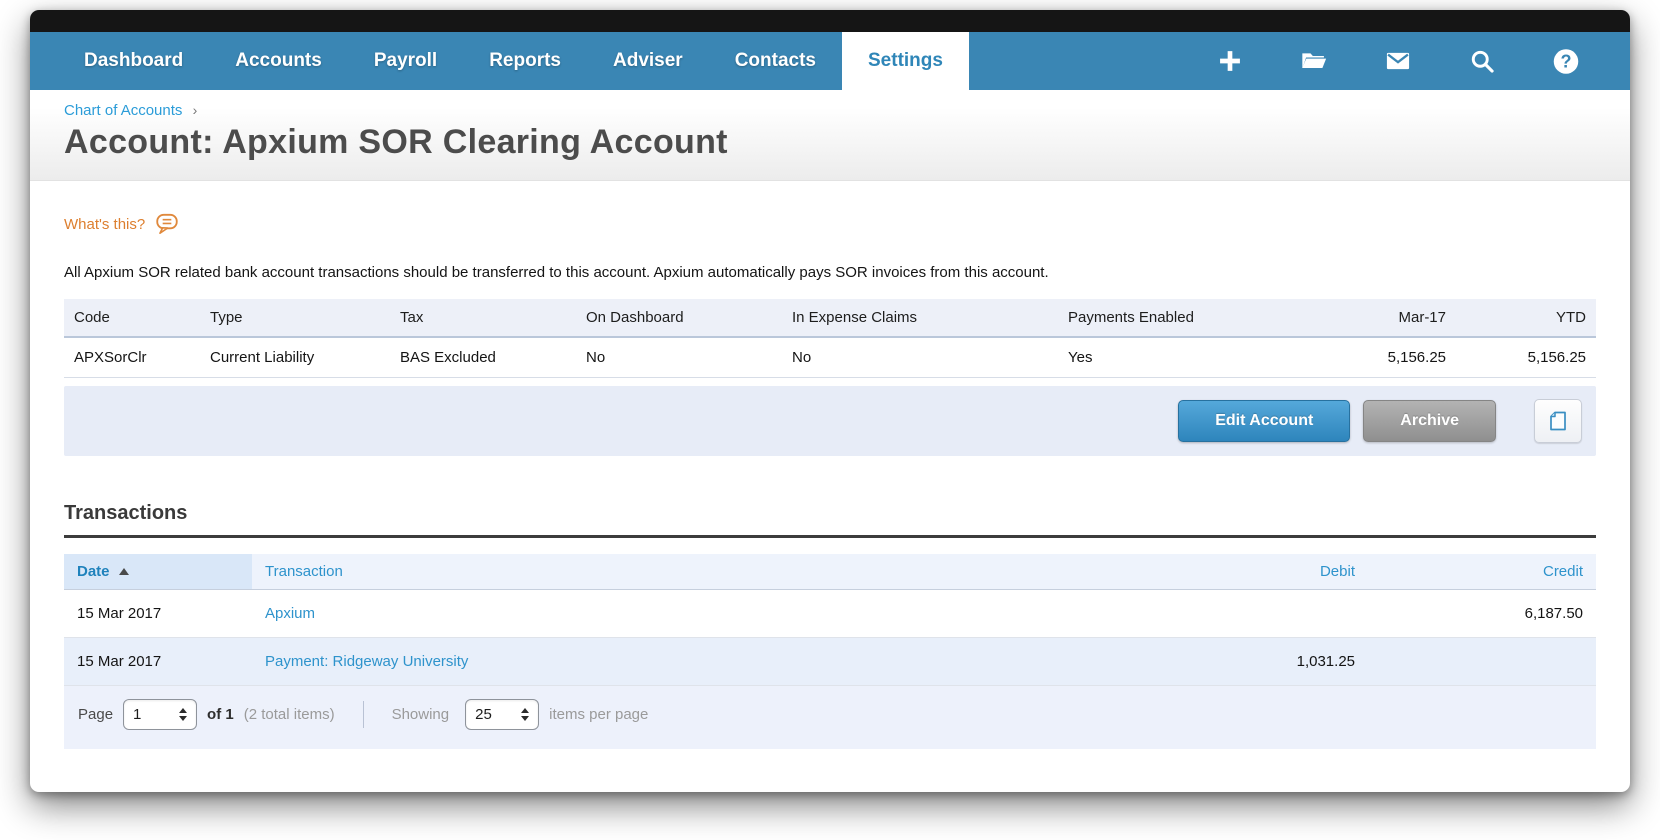  Describe the element at coordinates (1377, 318) in the screenshot. I see `summary-col-mar-17: Mar-17` at that location.